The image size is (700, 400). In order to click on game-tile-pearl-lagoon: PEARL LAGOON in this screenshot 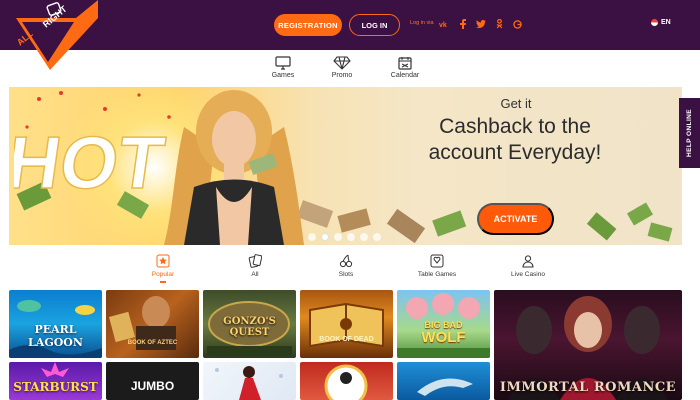, I will do `click(55, 324)`.